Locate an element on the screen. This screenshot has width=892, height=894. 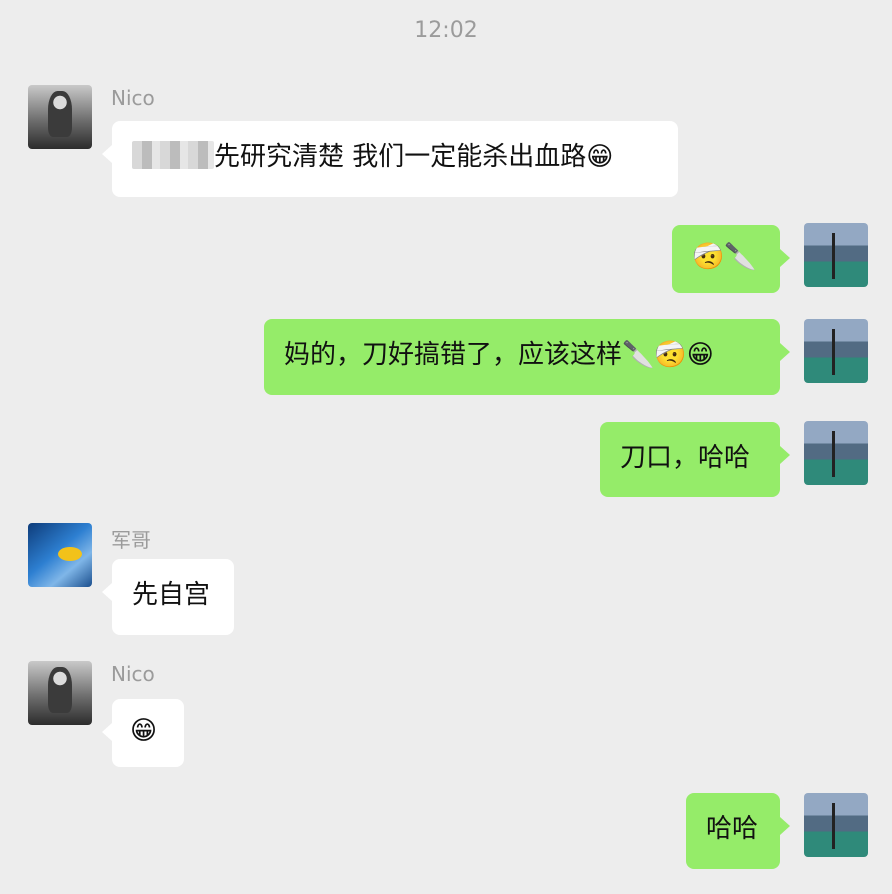
message-bubble-outgoing: 刀口，哈哈 is located at coordinates (695, 459).